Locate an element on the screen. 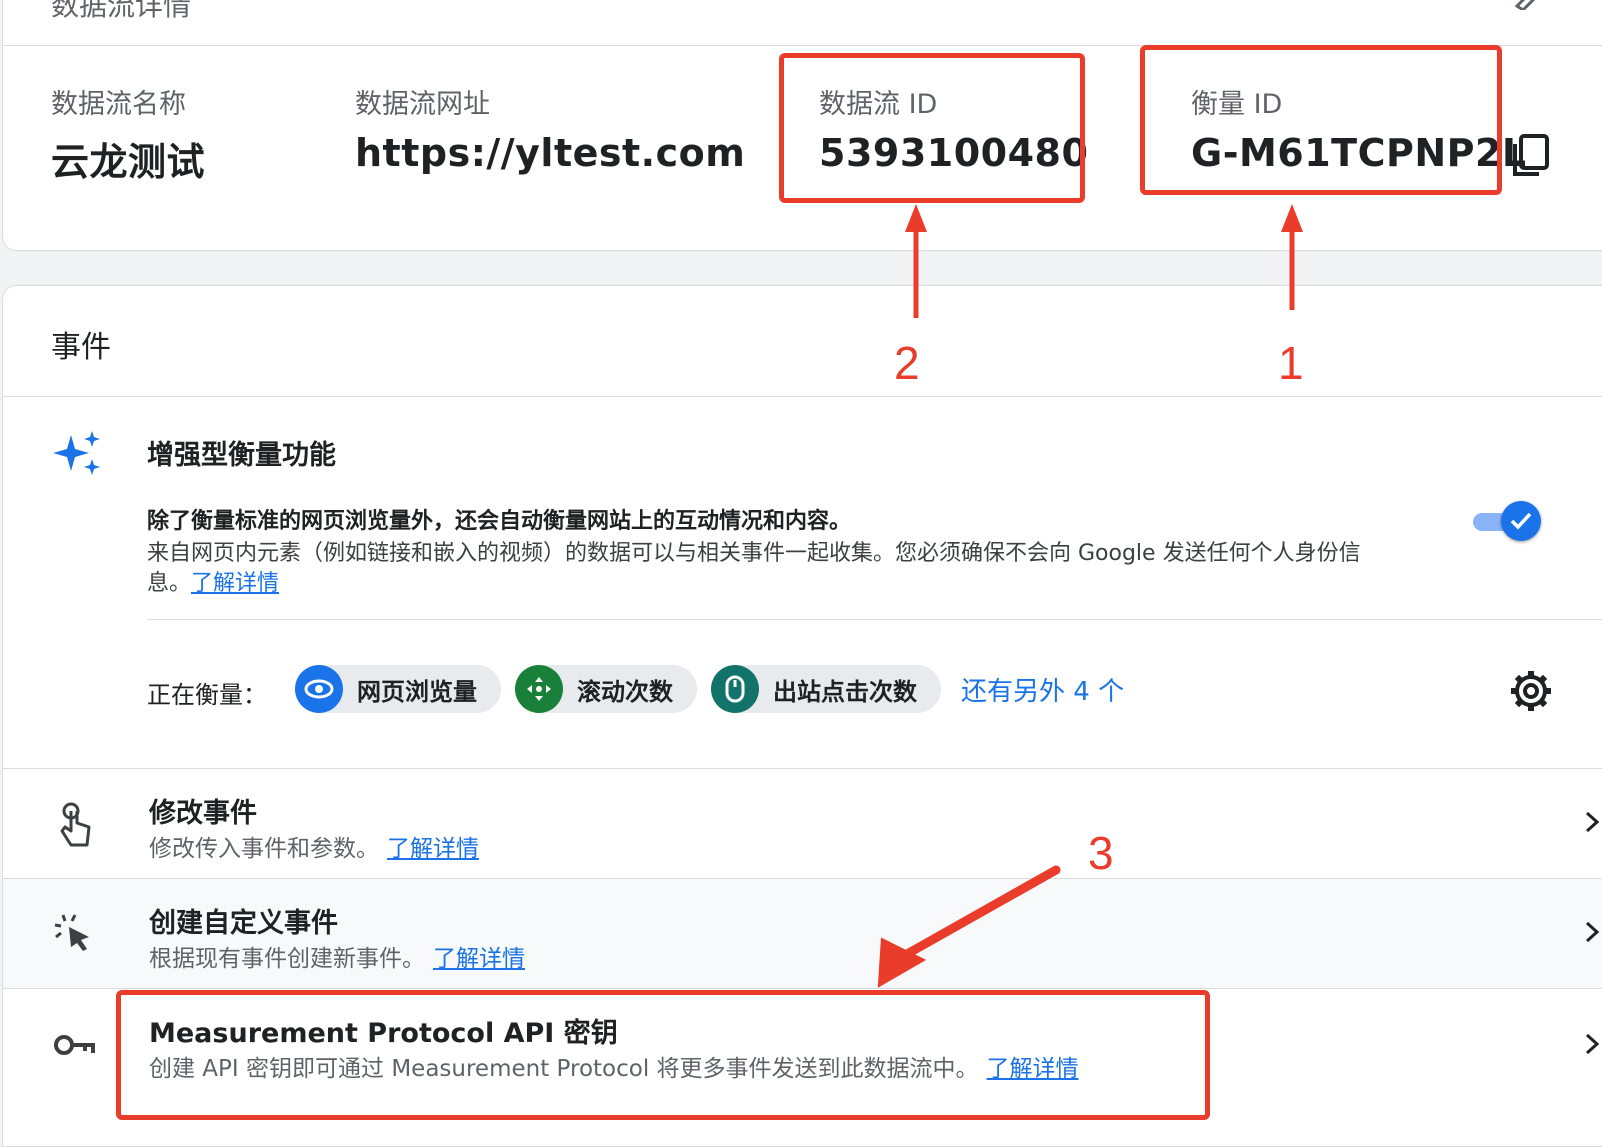 This screenshot has width=1602, height=1147. annotation-3: 3 is located at coordinates (1101, 853).